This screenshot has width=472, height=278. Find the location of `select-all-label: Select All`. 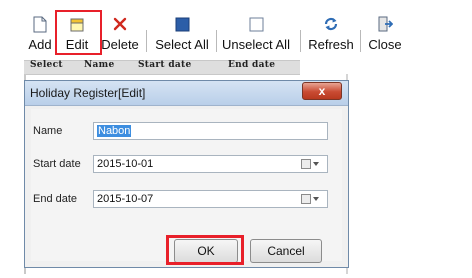

select-all-label: Select All is located at coordinates (182, 44).